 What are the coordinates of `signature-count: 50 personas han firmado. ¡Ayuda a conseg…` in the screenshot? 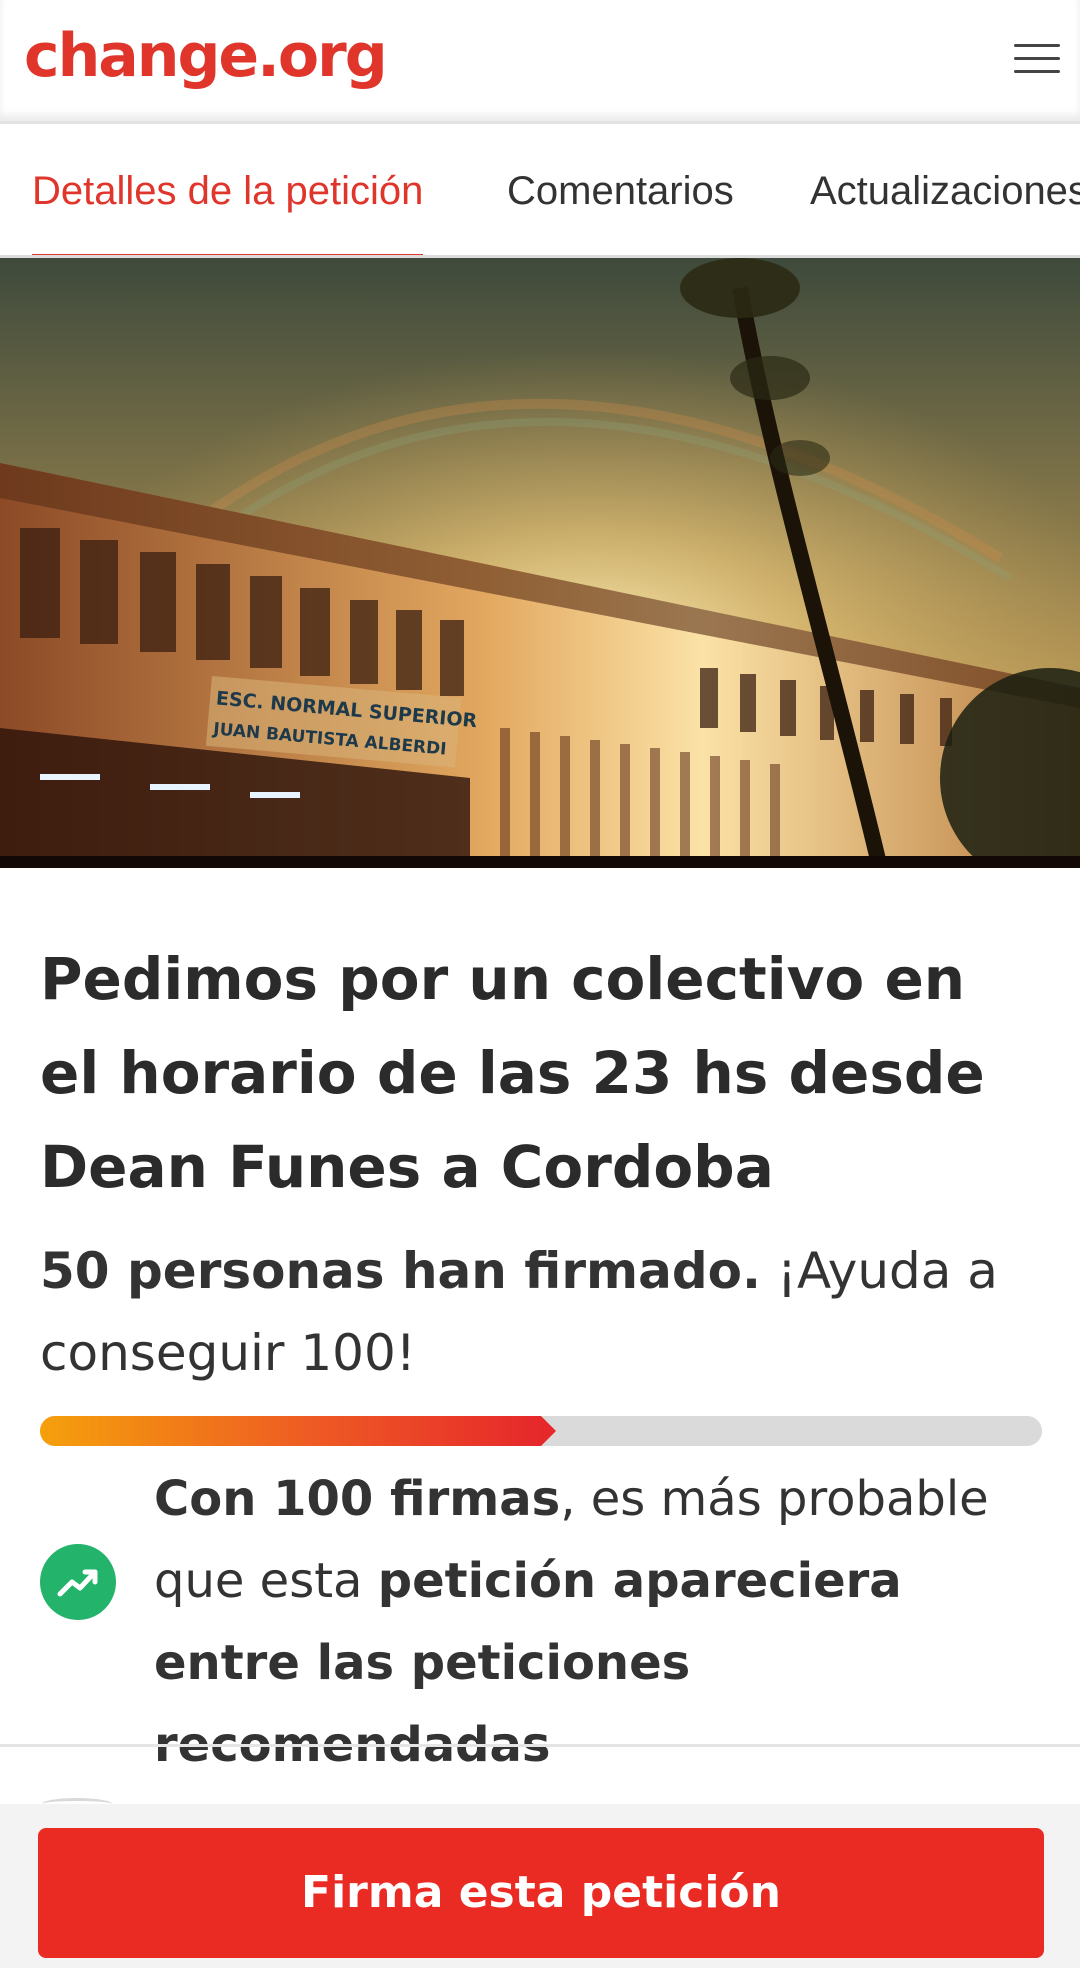 It's located at (540, 1312).